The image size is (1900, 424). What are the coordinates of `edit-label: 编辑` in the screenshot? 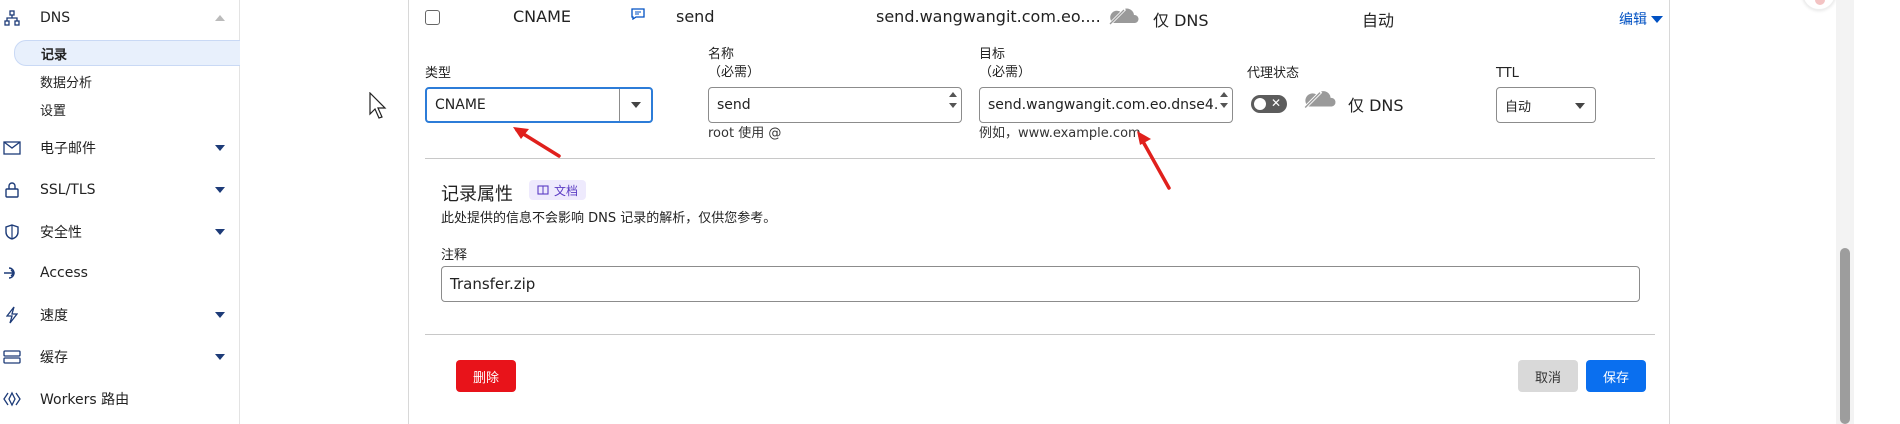 It's located at (1633, 20).